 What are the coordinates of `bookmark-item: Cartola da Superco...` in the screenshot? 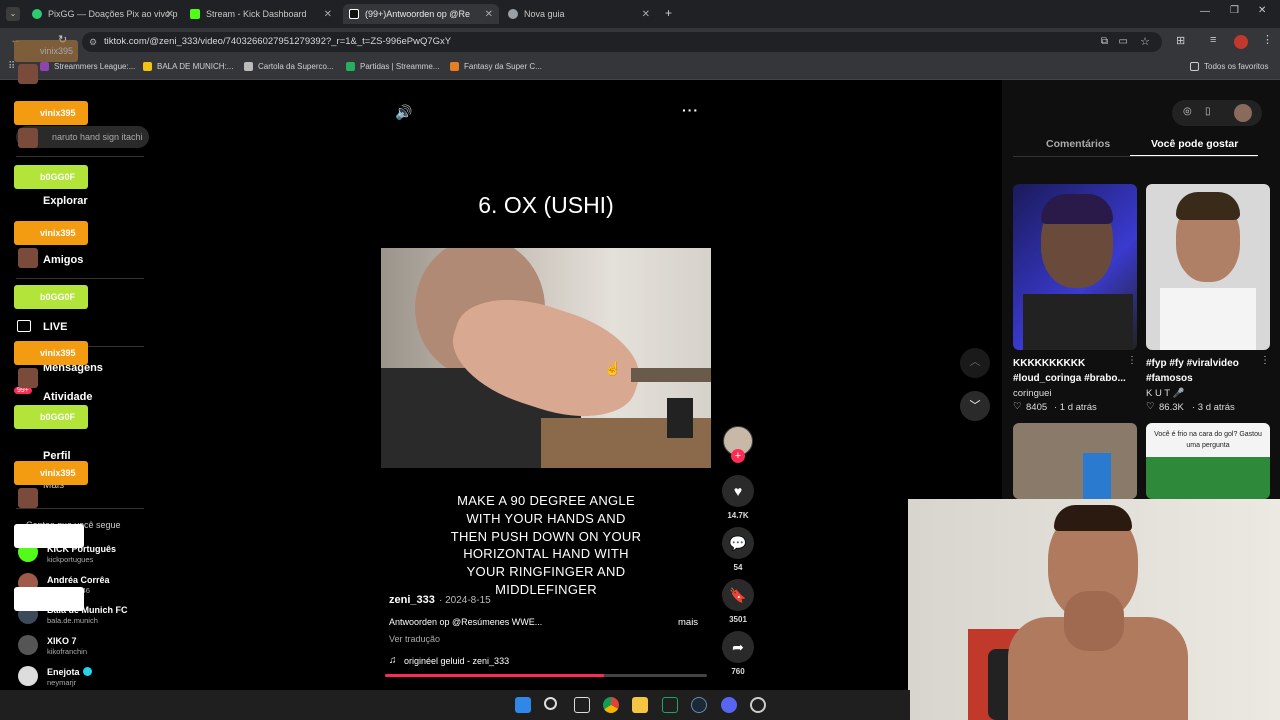 It's located at (289, 66).